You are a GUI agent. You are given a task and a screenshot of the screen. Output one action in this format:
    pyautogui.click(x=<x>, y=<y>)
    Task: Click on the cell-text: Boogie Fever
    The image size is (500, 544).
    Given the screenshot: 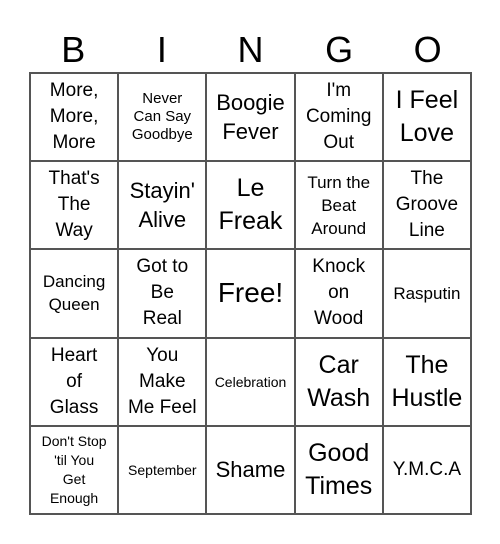 What is the action you would take?
    pyautogui.click(x=250, y=117)
    